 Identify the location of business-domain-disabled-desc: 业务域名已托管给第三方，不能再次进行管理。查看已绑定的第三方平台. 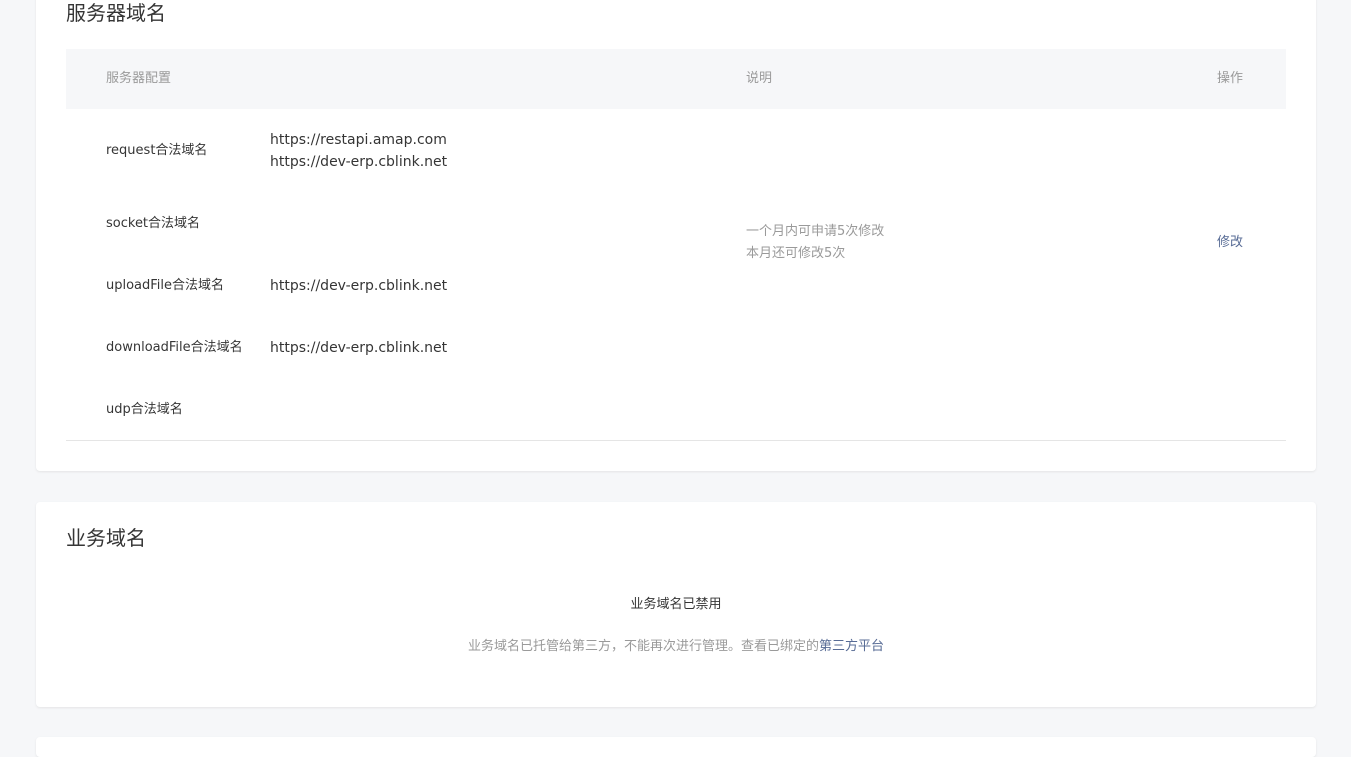
(676, 647).